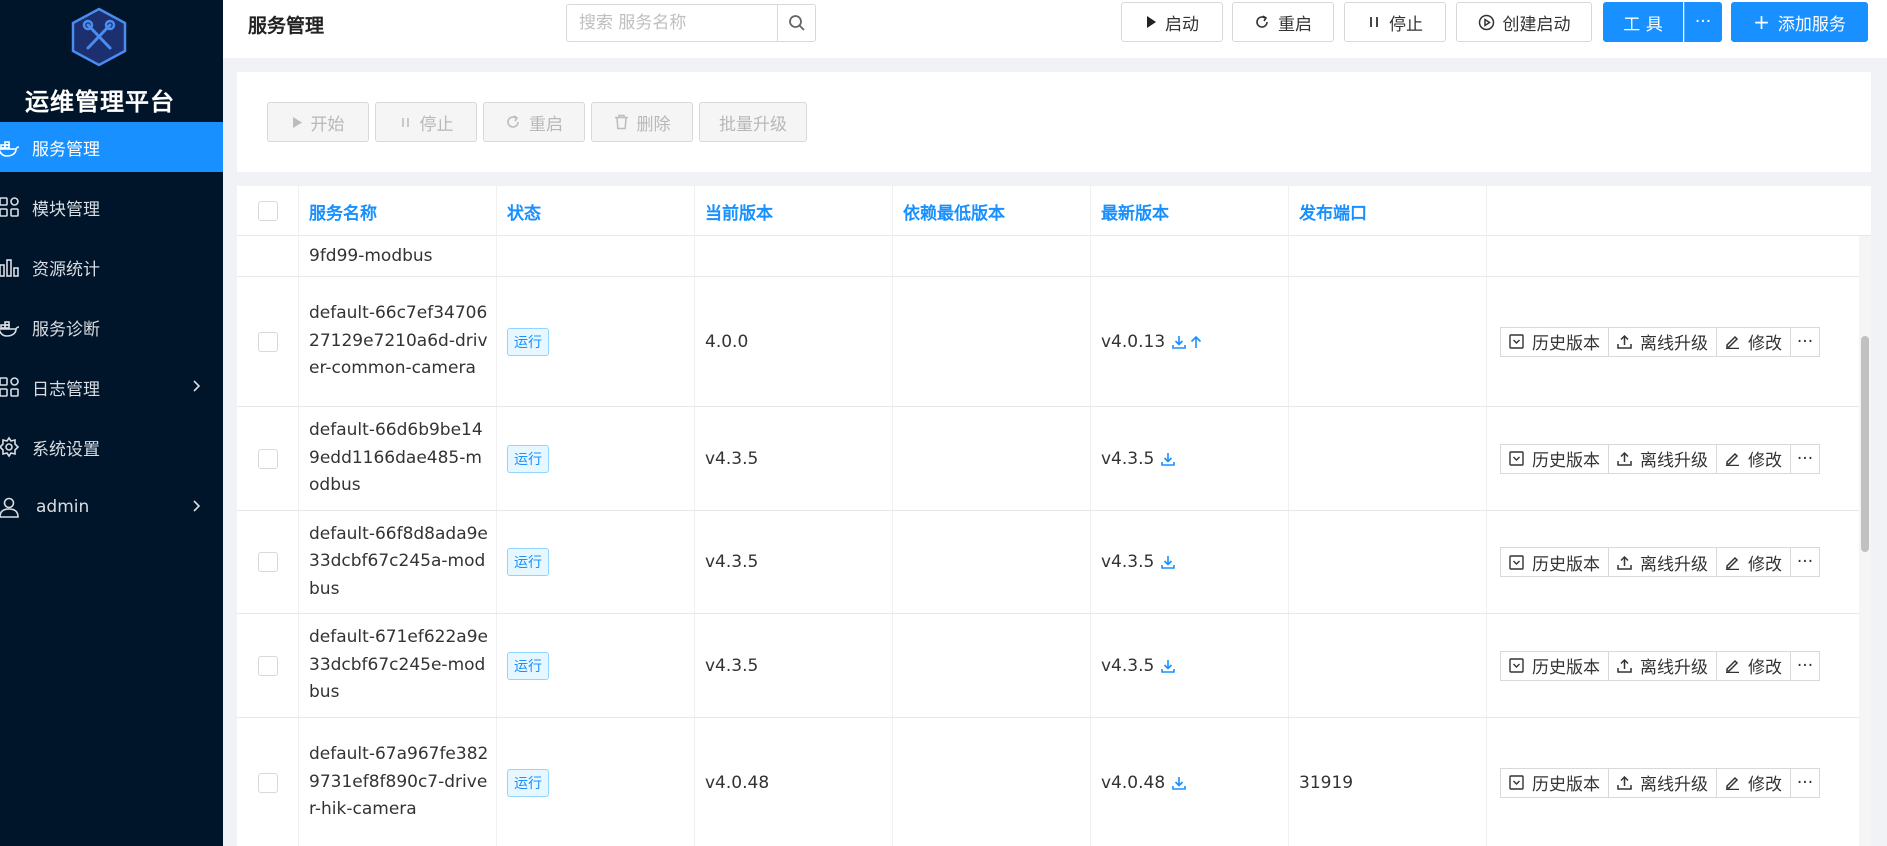  Describe the element at coordinates (1679, 211) in the screenshot. I see `column-header-actions` at that location.